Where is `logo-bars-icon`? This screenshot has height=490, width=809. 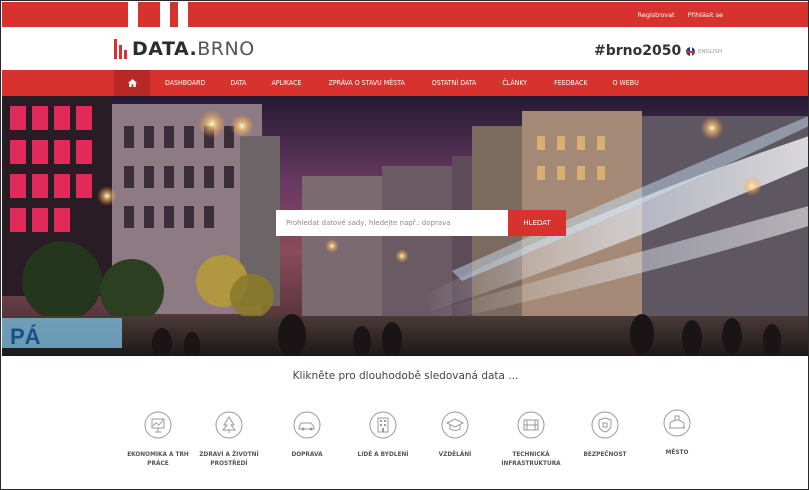
logo-bars-icon is located at coordinates (121, 49).